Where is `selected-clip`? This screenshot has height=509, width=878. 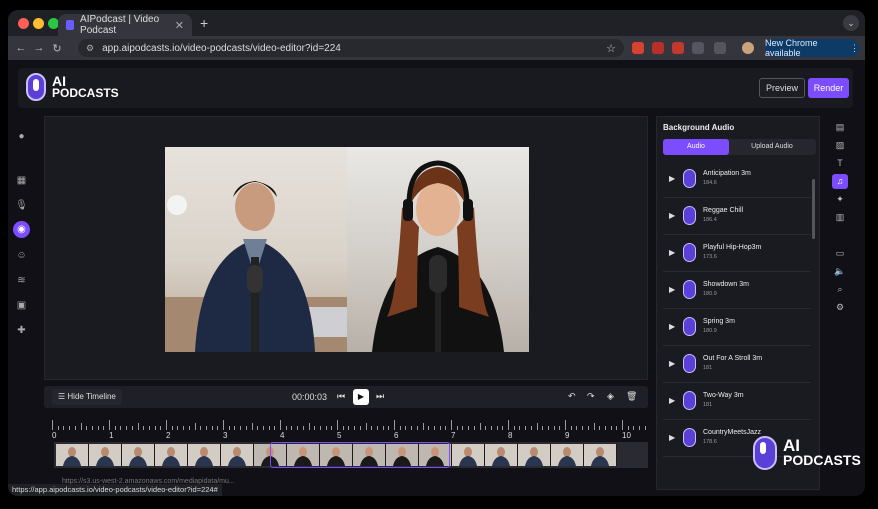
selected-clip is located at coordinates (360, 455).